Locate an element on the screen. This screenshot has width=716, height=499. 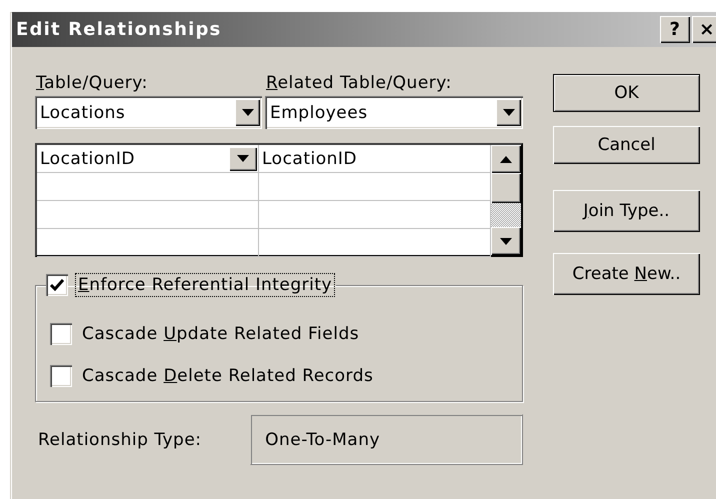
title-button: × is located at coordinates (704, 29).